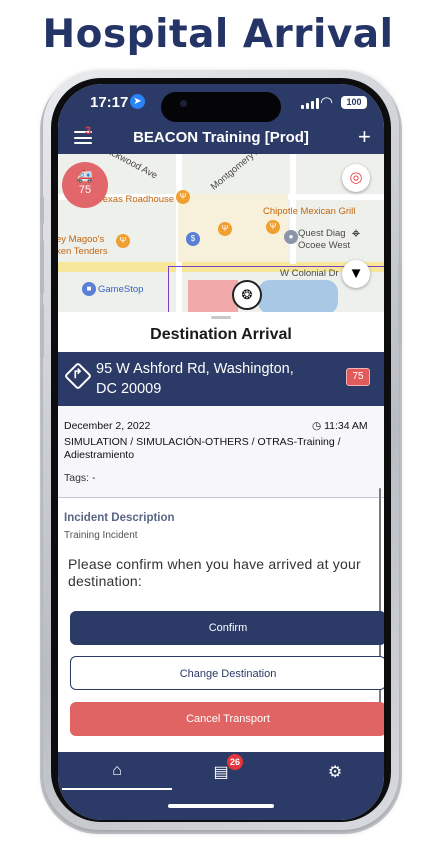 This screenshot has width=436, height=845. What do you see at coordinates (309, 211) in the screenshot?
I see `map-label-chipotle: Chipotle Mexican Grill` at bounding box center [309, 211].